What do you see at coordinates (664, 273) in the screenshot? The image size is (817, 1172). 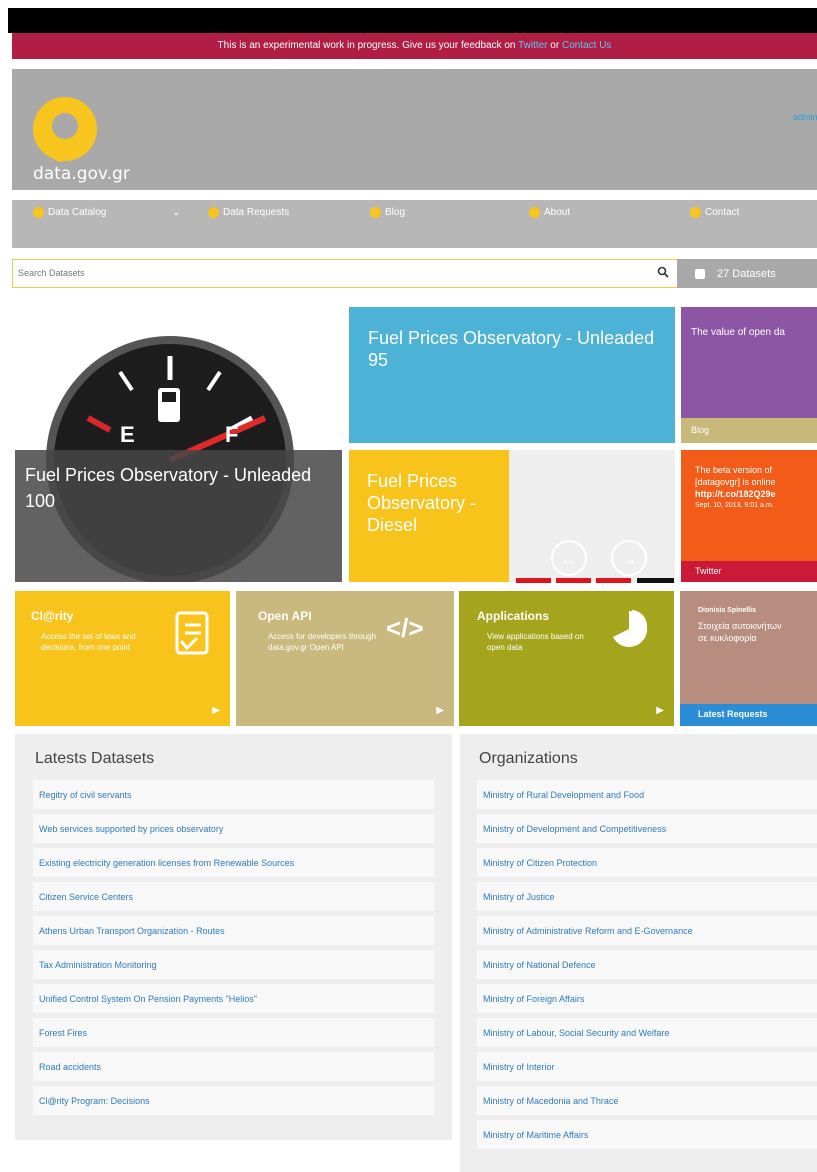 I see `search-icon` at bounding box center [664, 273].